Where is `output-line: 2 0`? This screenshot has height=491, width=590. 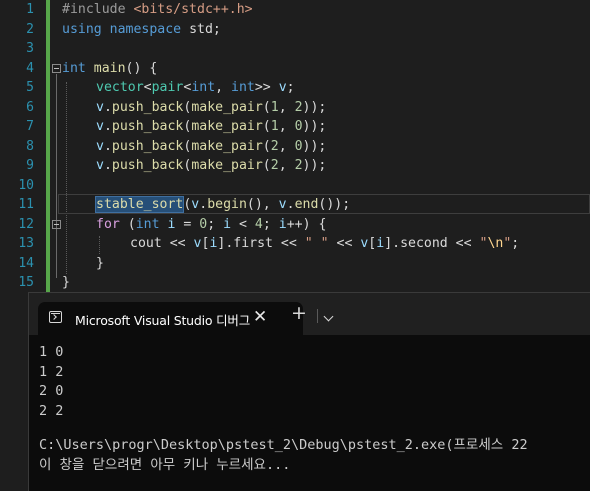 output-line: 2 0 is located at coordinates (51, 391).